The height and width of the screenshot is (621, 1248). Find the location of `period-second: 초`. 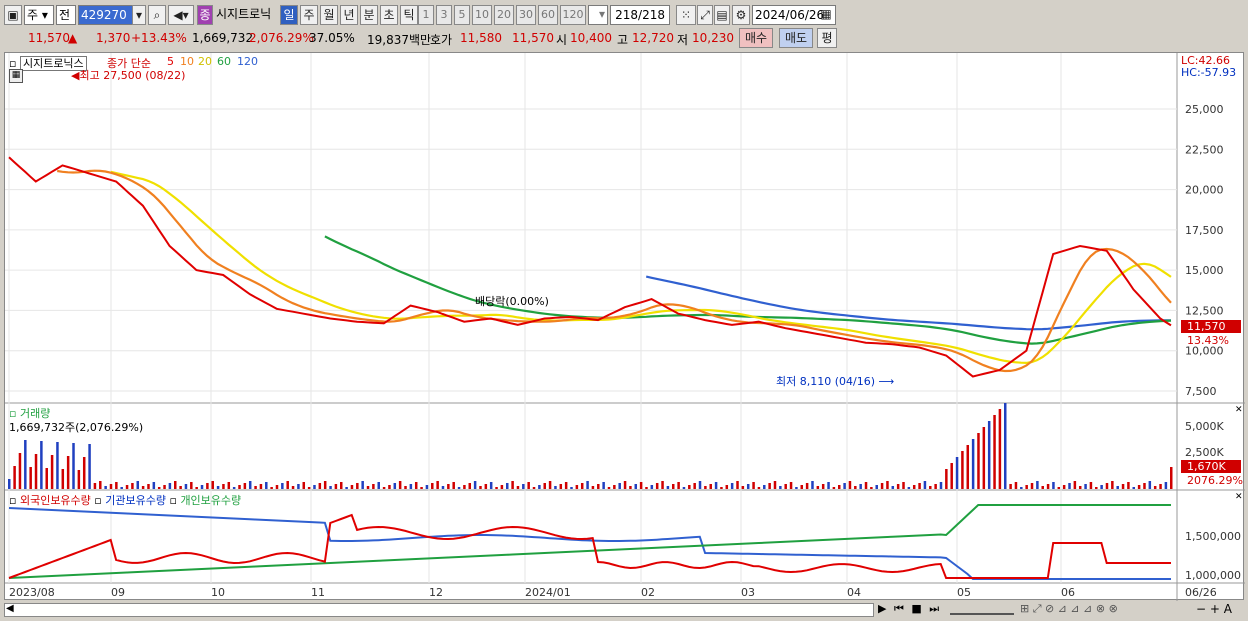

period-second: 초 is located at coordinates (389, 15).